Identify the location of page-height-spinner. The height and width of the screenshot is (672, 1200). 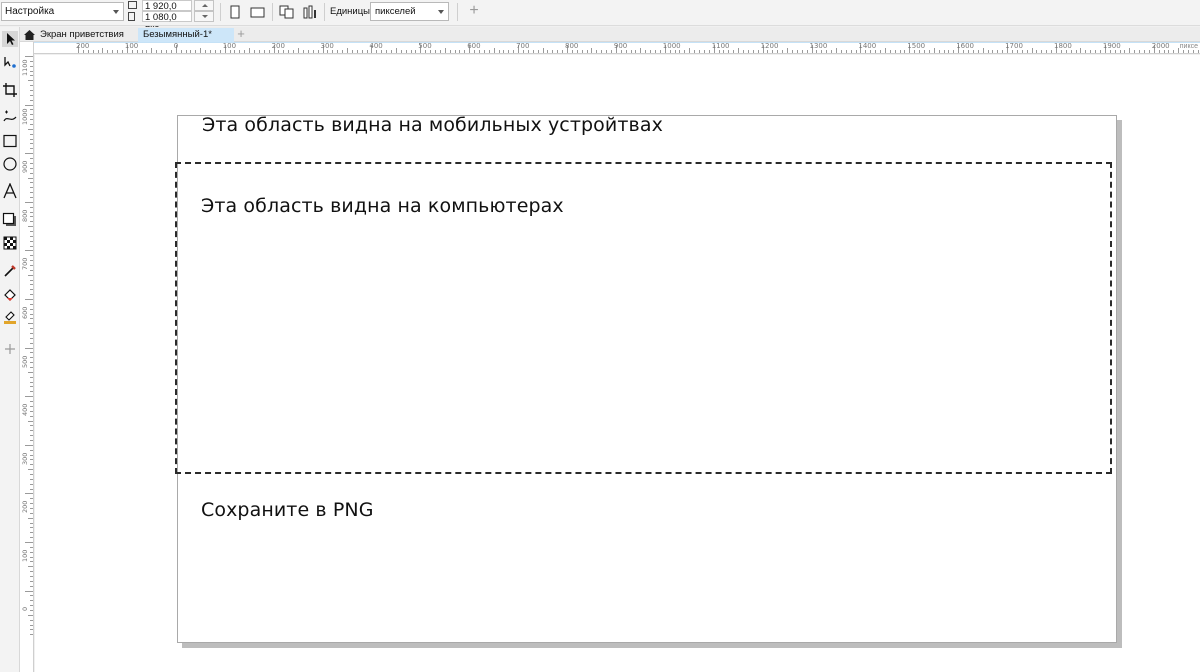
(204, 16).